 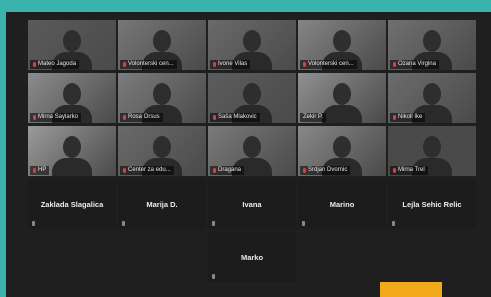 I want to click on participant-name: Ivana, so click(x=252, y=204).